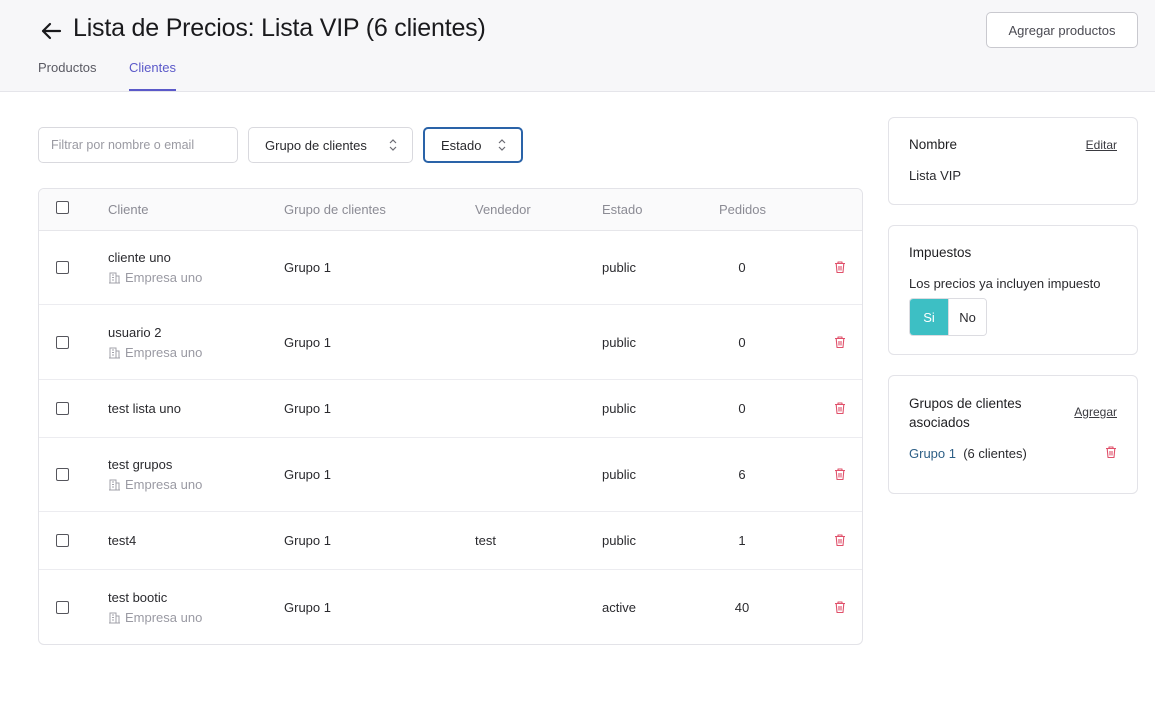  What do you see at coordinates (485, 540) in the screenshot?
I see `seller: test` at bounding box center [485, 540].